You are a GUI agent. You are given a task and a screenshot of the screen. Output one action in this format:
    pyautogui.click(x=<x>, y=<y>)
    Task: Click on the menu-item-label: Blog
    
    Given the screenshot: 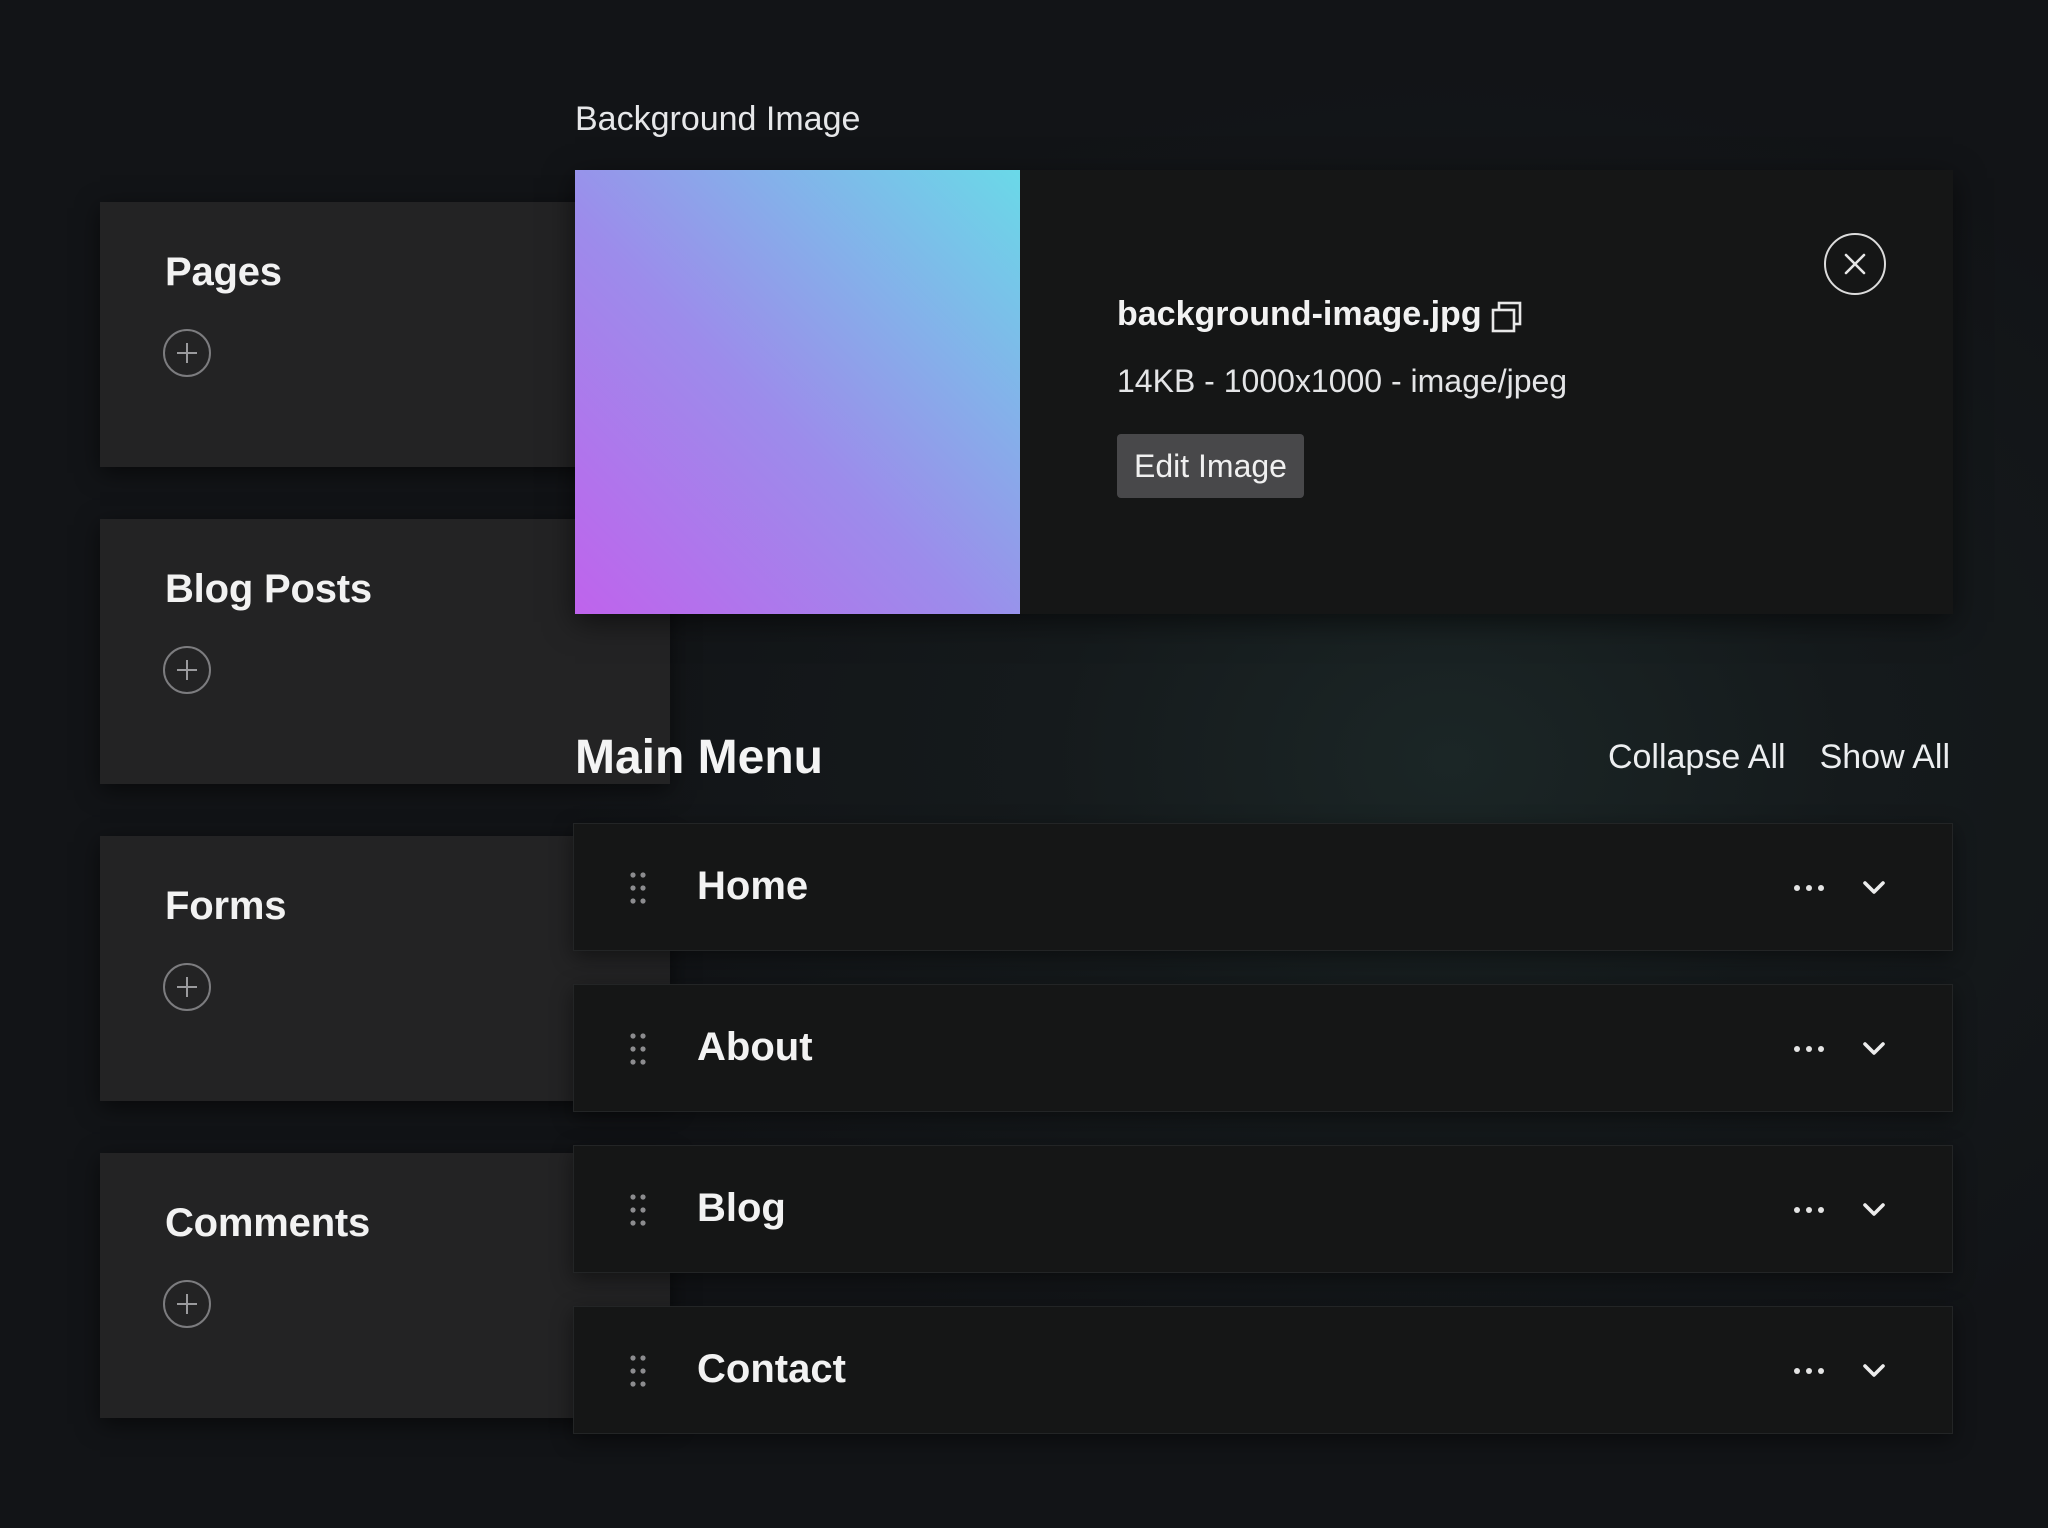 What is the action you would take?
    pyautogui.click(x=741, y=1208)
    